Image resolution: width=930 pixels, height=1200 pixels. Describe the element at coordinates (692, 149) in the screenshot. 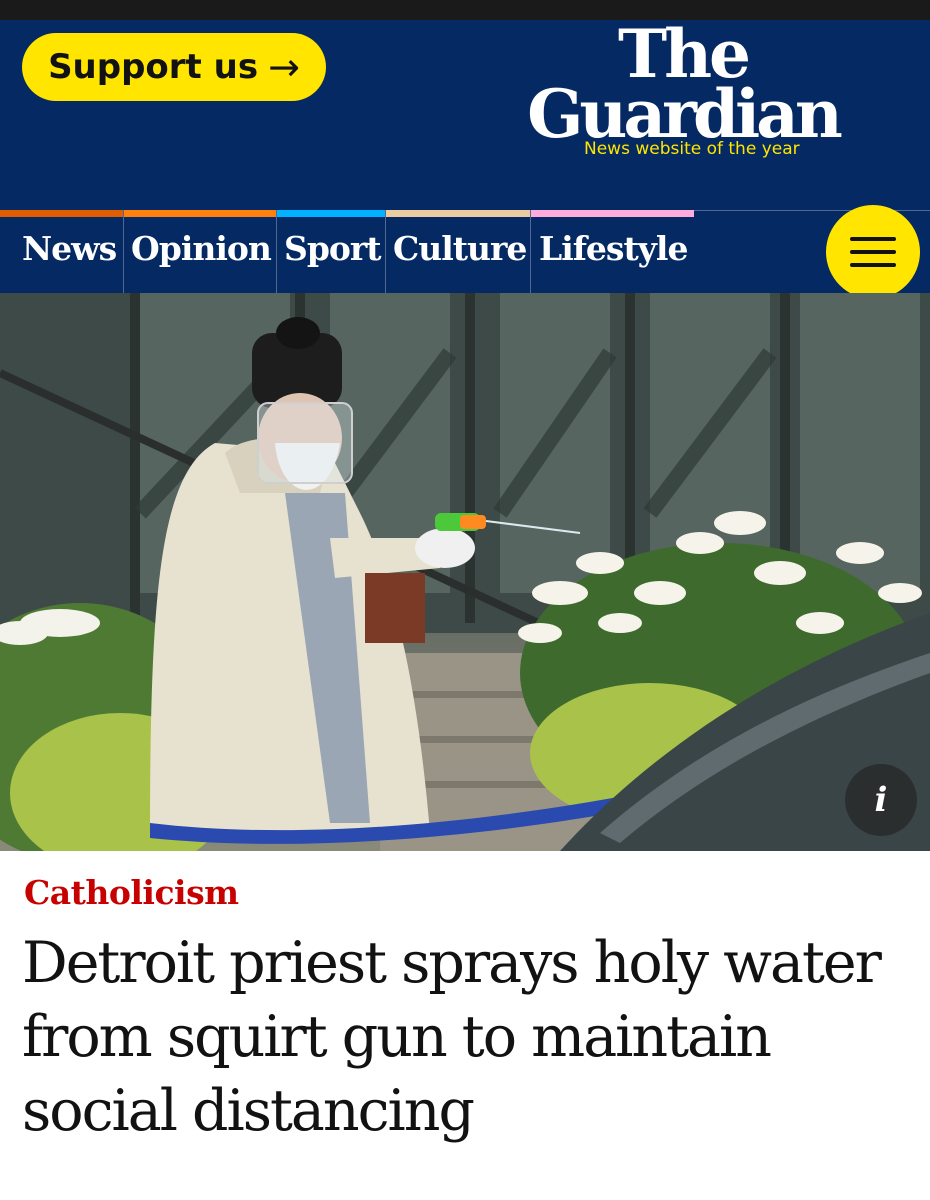

I see `logo-tagline: News website of the year` at that location.